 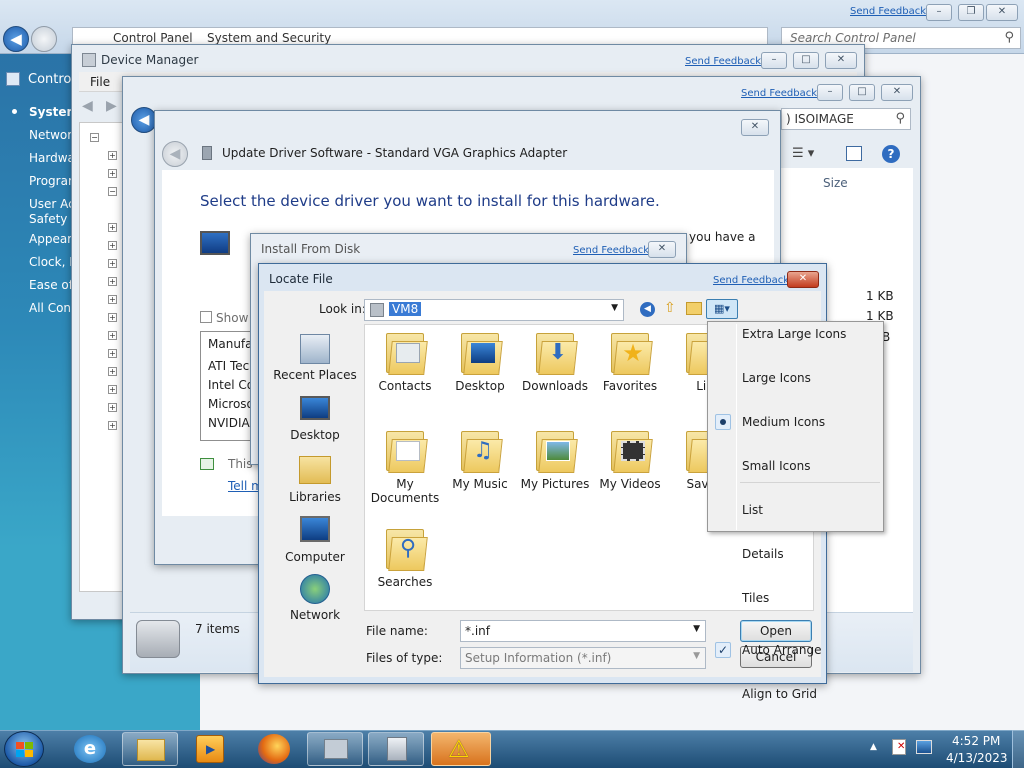 What do you see at coordinates (315, 419) in the screenshot?
I see `place-desktop: Desktop` at bounding box center [315, 419].